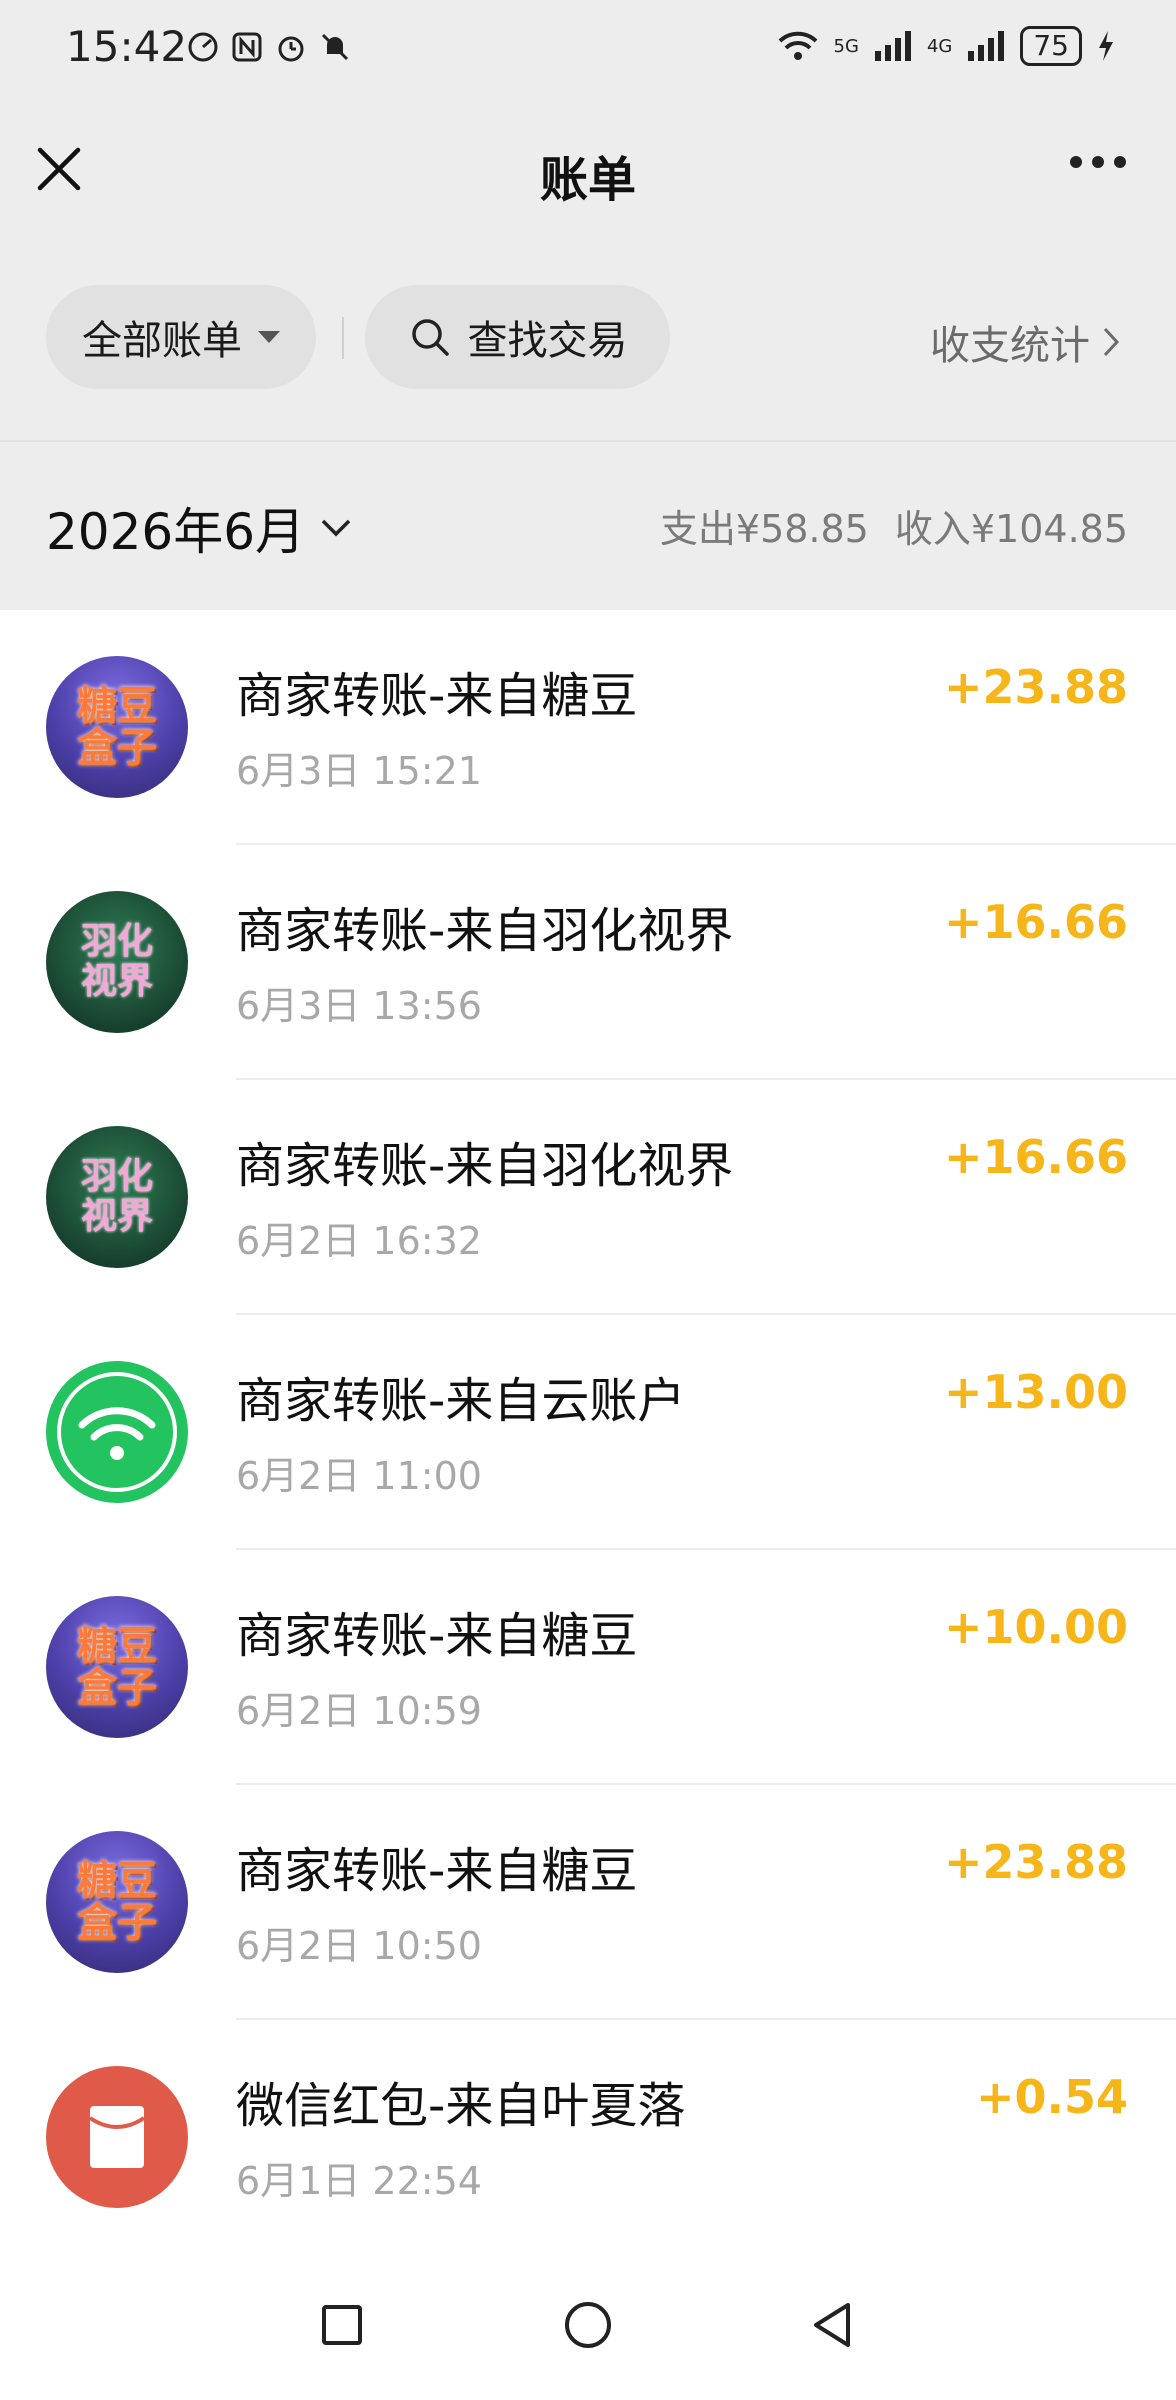 The height and width of the screenshot is (2400, 1176). Describe the element at coordinates (176, 532) in the screenshot. I see `month-label: 2026年6月` at that location.